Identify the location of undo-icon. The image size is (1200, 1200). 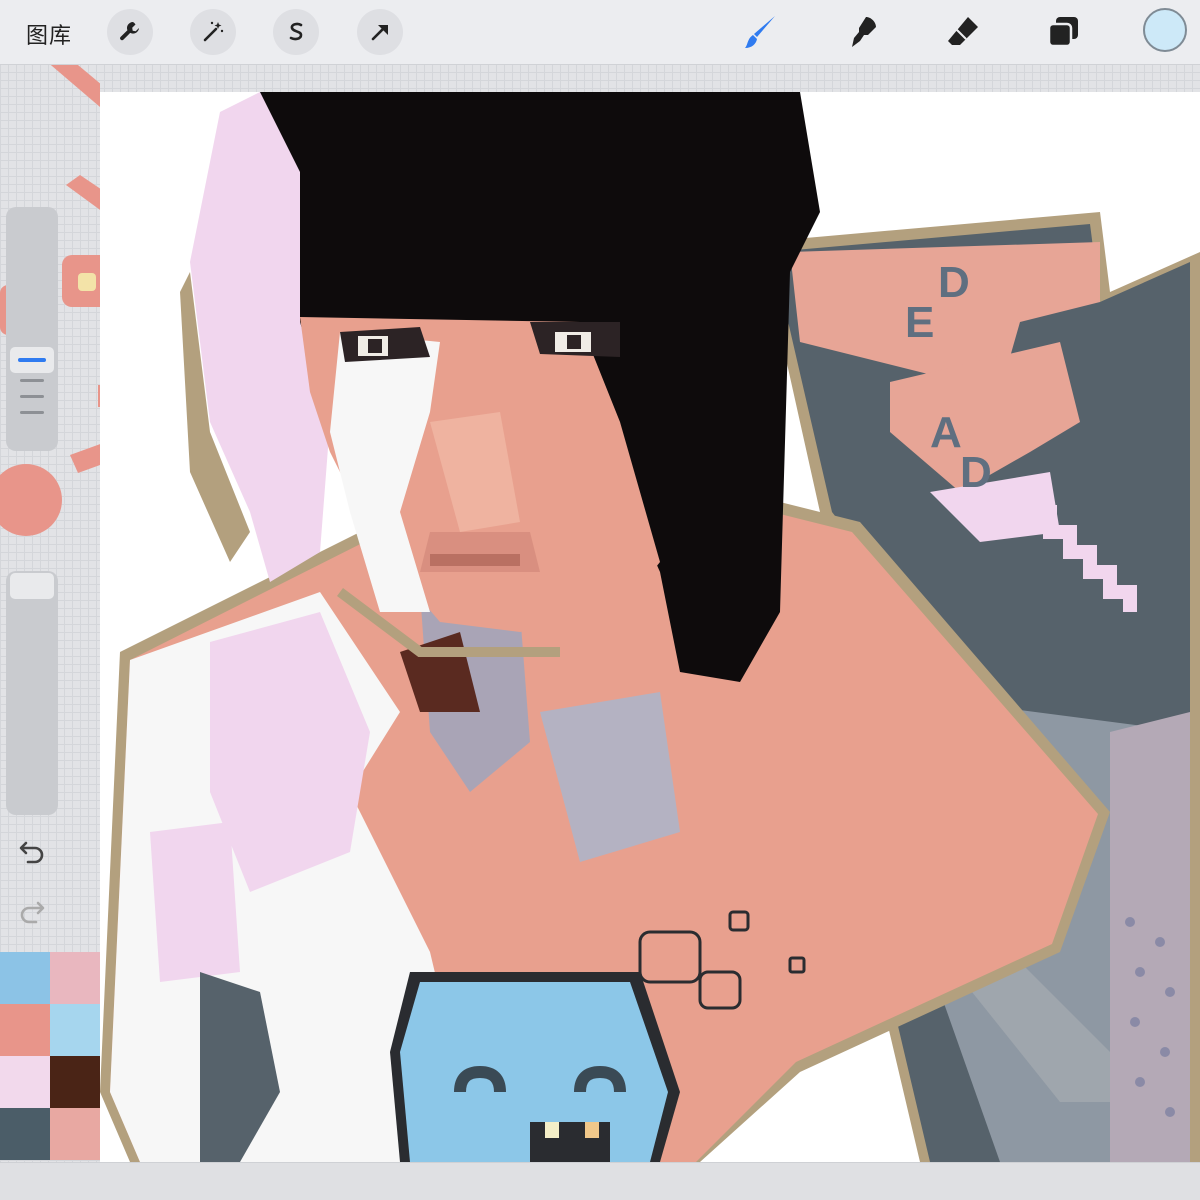
(32, 852).